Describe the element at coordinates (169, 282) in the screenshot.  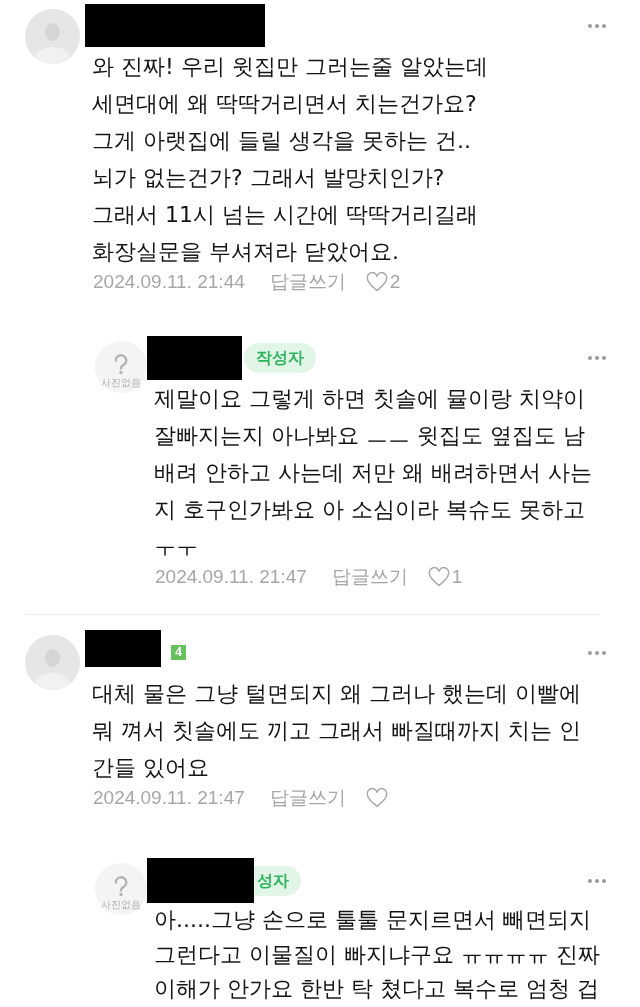
I see `comment-date: 2024.09.11. 21:44` at that location.